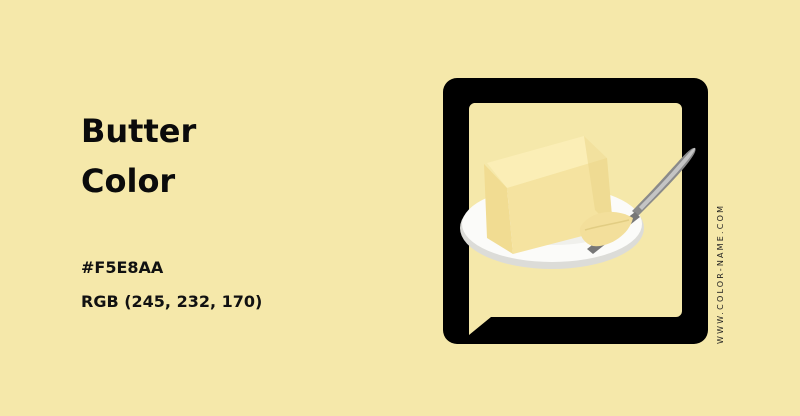 This screenshot has height=416, width=800. I want to click on website-label: WWW.COLOR-NAME.COM, so click(720, 273).